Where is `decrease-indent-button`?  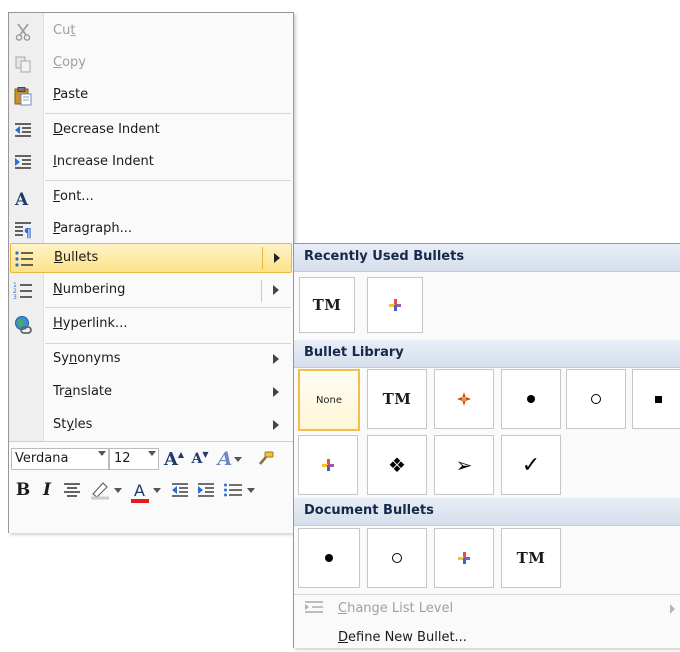 decrease-indent-button is located at coordinates (180, 490).